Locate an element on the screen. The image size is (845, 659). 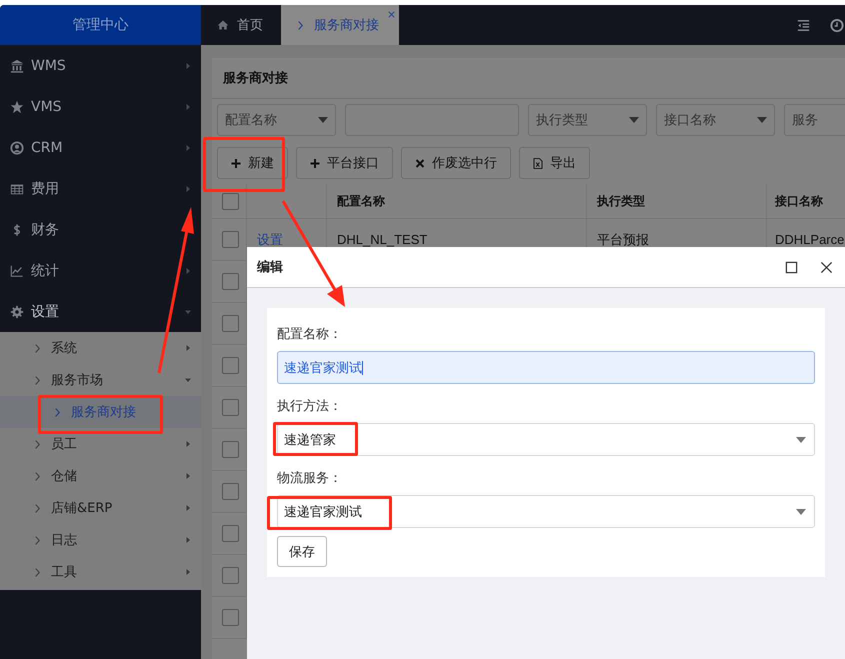
submenu-item: 员工 is located at coordinates (100, 444).